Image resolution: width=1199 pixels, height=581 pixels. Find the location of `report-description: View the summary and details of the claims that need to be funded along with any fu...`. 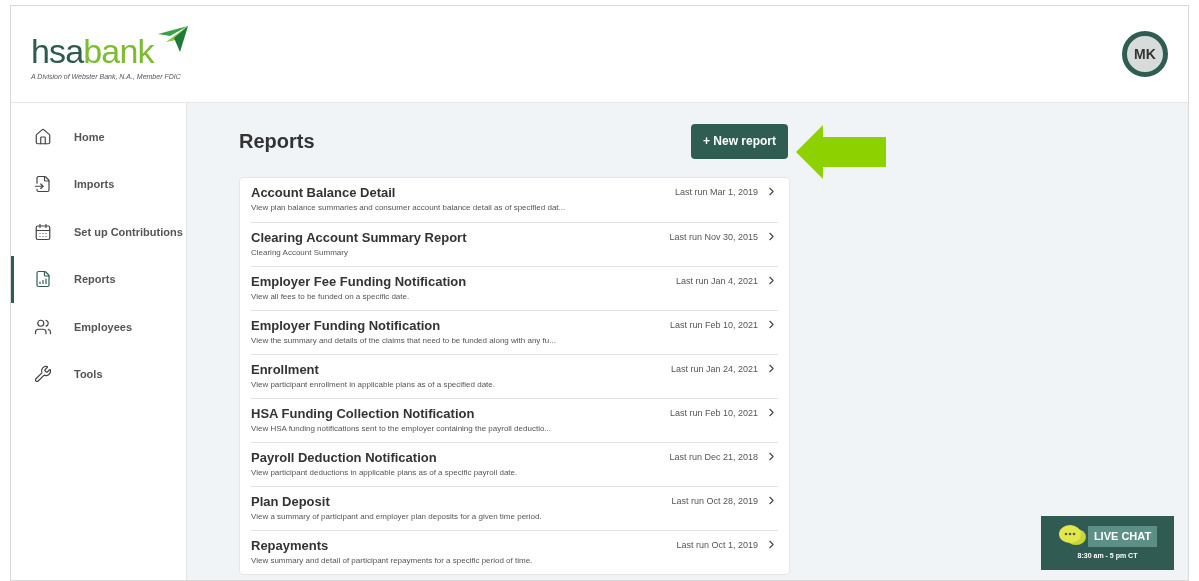

report-description: View the summary and details of the claims that need to be funded along with any fu... is located at coordinates (404, 341).